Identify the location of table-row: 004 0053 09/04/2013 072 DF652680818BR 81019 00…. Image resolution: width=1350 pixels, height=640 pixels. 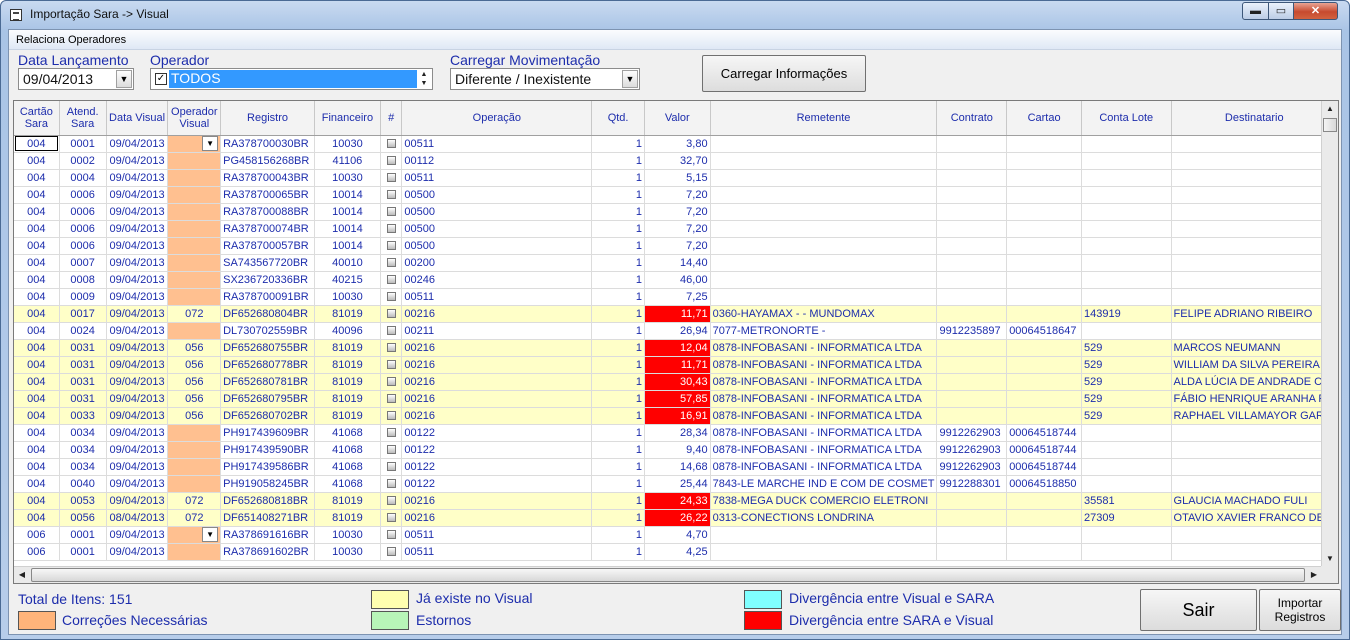
(676, 501).